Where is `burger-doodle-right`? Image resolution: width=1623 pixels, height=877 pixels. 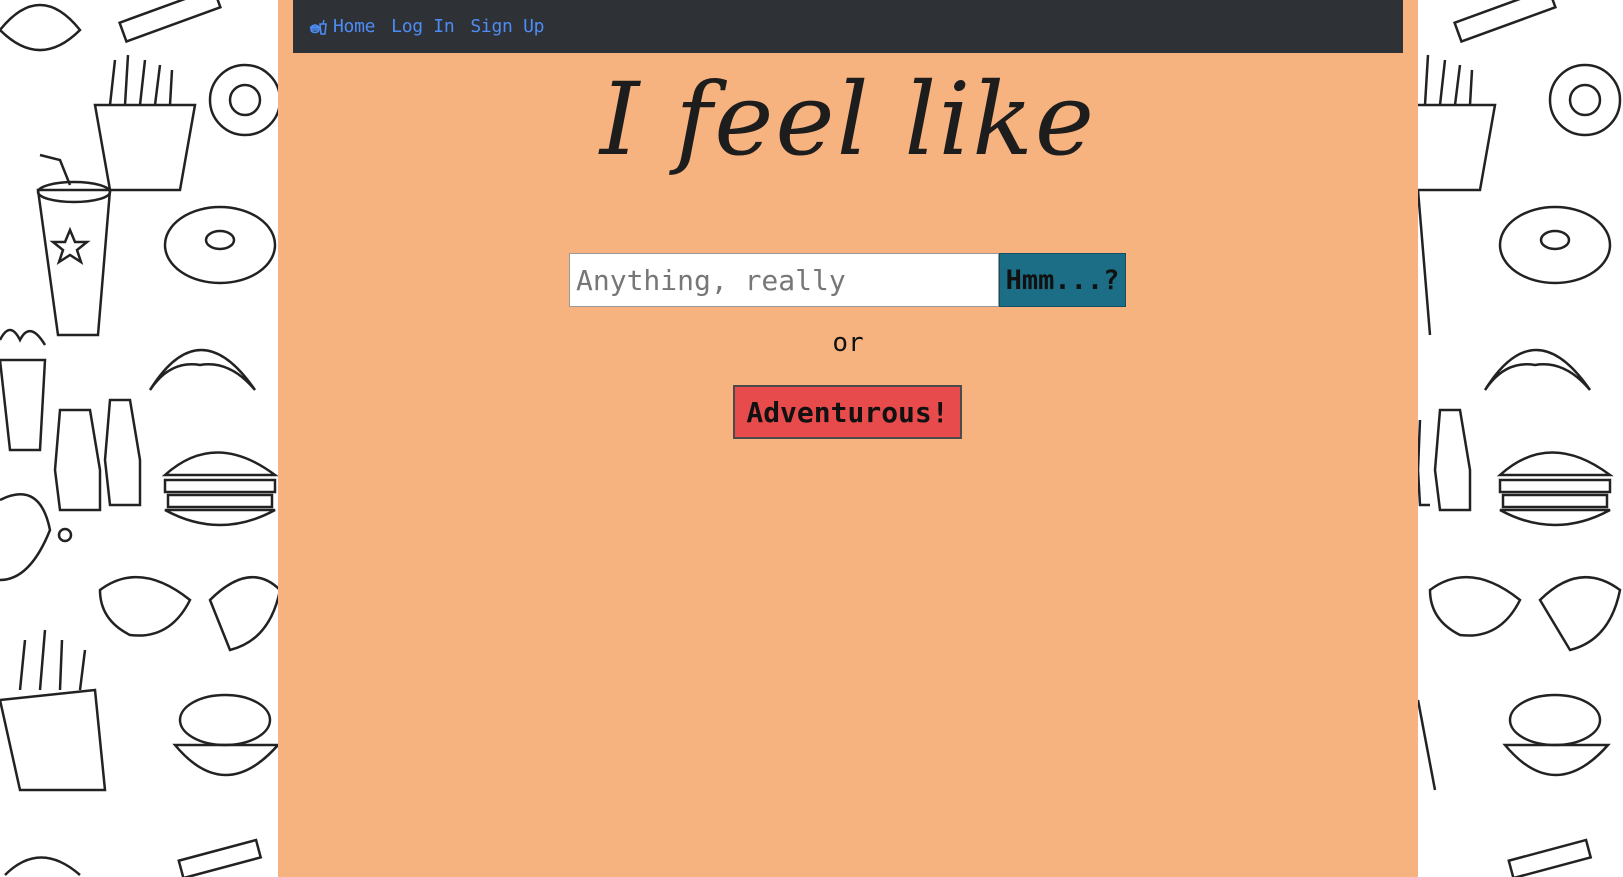 burger-doodle-right is located at coordinates (1555, 489).